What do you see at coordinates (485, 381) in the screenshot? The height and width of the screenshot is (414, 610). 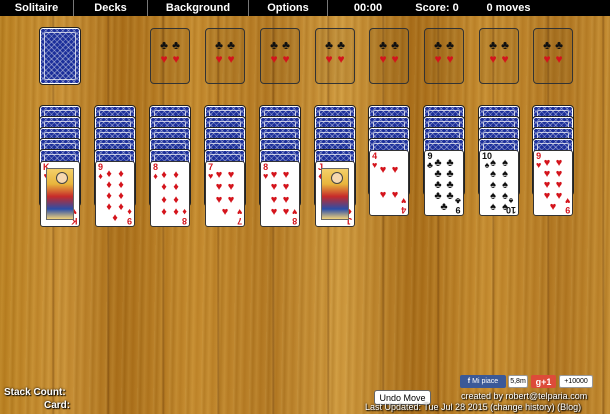 I see `facebook-like-label: Mi piace` at bounding box center [485, 381].